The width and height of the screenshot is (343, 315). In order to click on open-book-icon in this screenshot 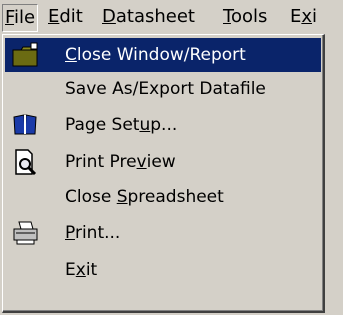, I will do `click(26, 125)`.